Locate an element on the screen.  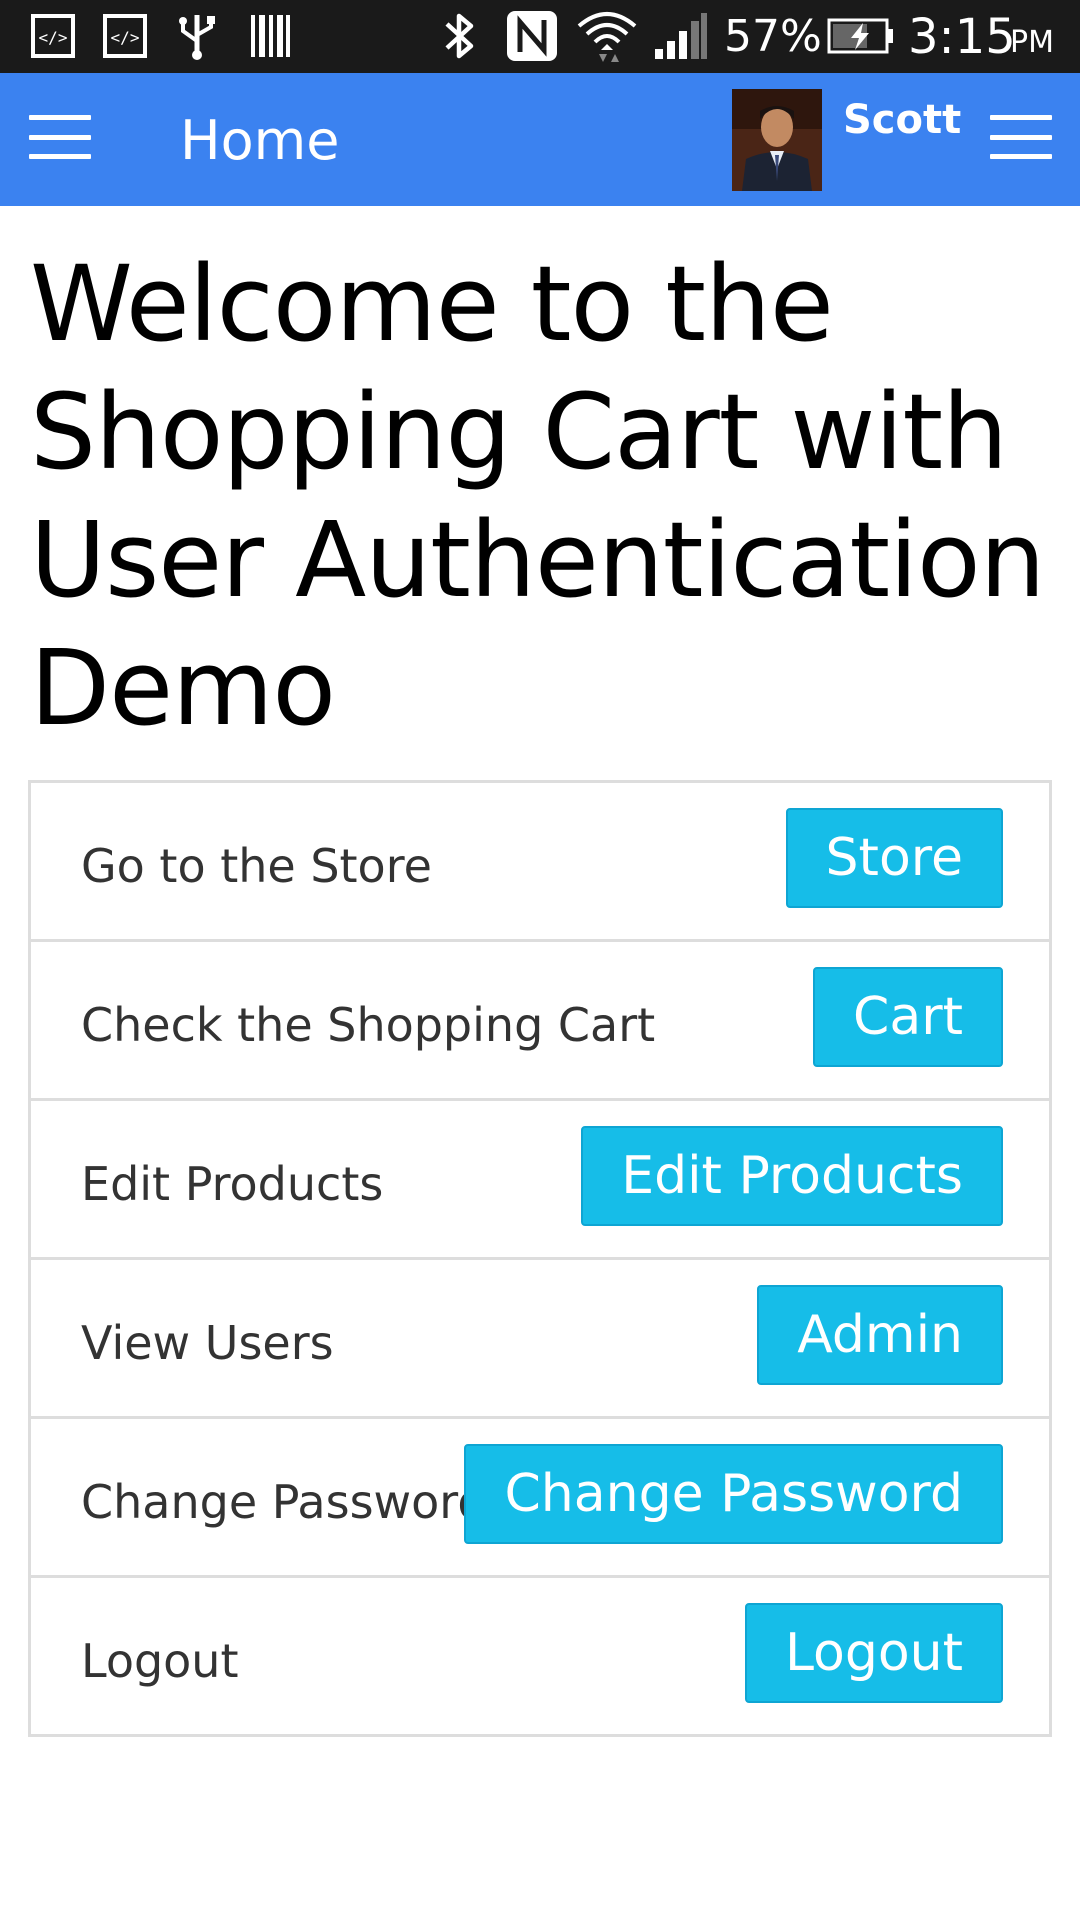
signal-icon is located at coordinates (681, 36).